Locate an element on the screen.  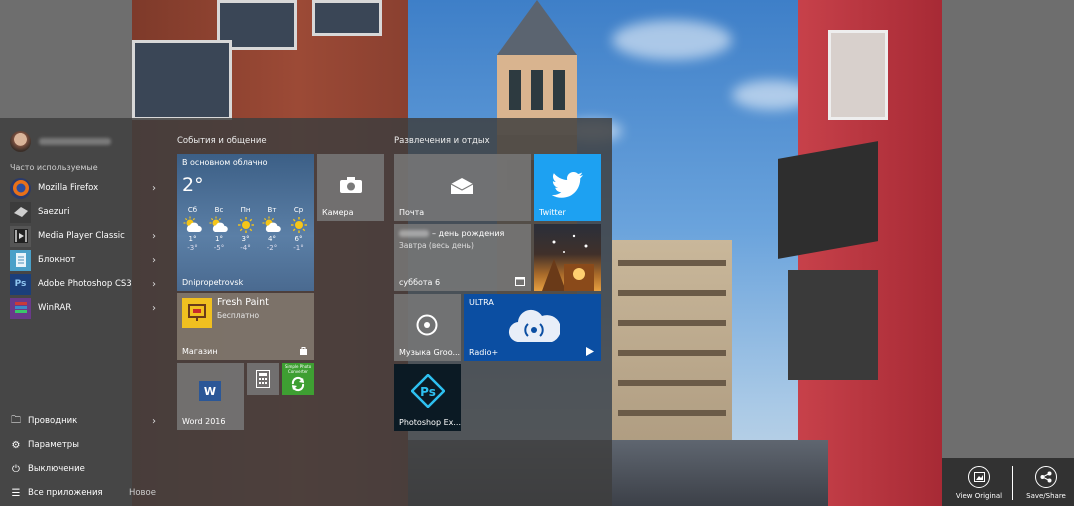
firefox-icon is located at coordinates (20, 188).